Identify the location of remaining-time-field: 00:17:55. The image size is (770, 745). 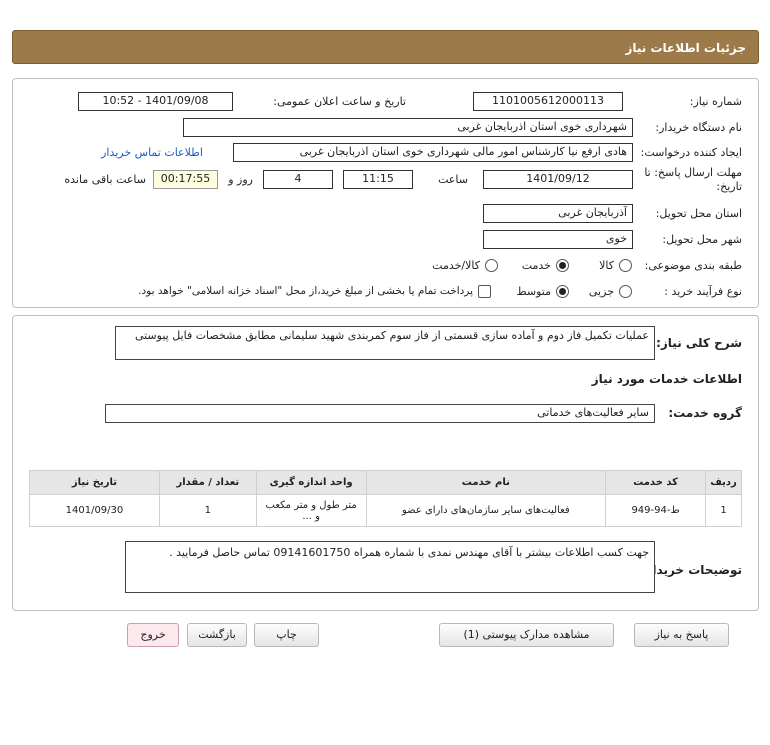
(185, 179).